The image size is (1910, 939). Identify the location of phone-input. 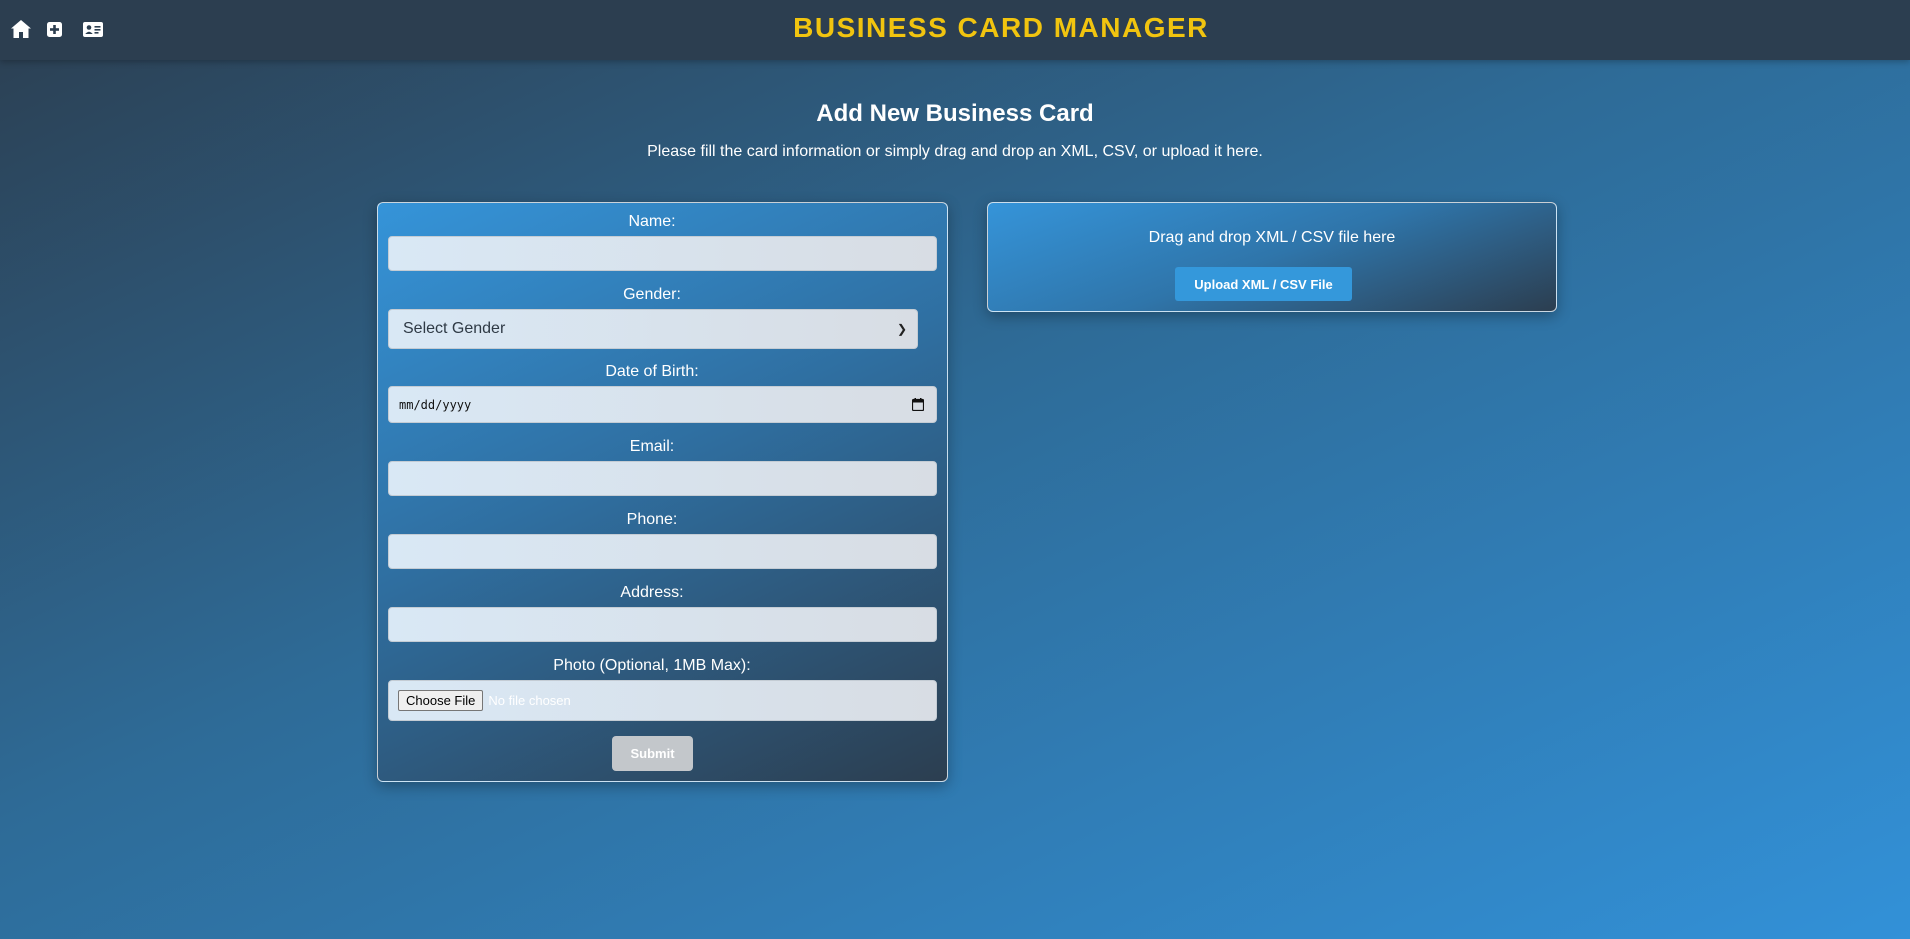
(662, 551).